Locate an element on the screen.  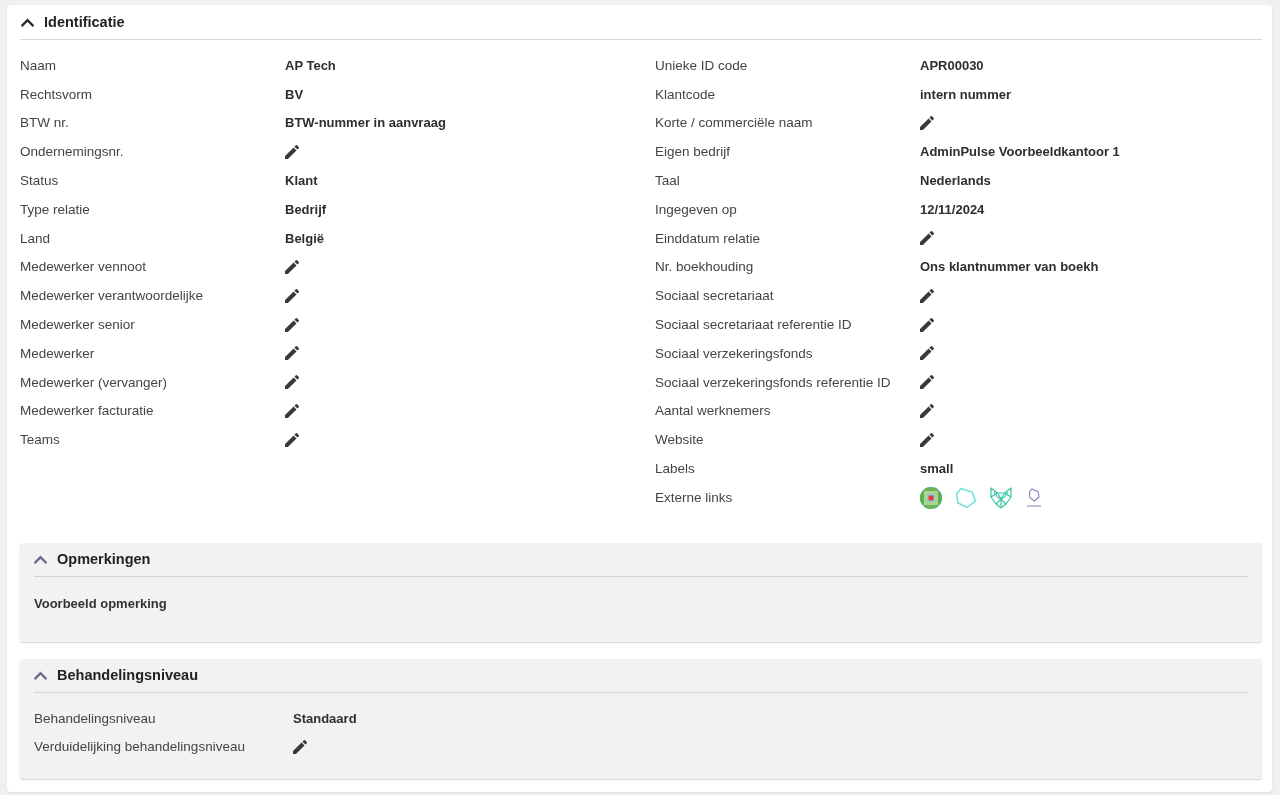
field-label: Teams is located at coordinates (40, 440).